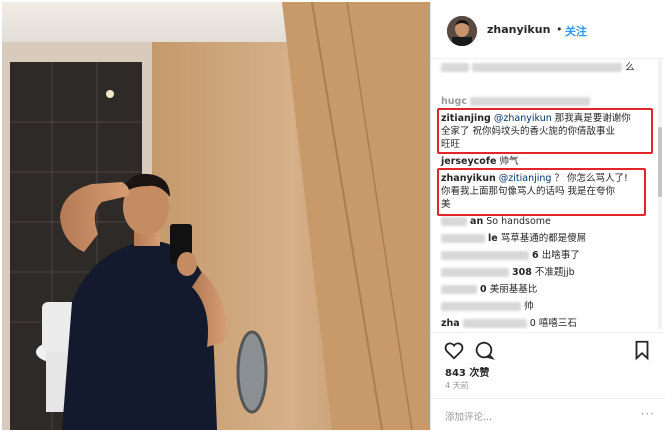  I want to click on comment-text: 骂草基通的都是傻屌, so click(543, 238).